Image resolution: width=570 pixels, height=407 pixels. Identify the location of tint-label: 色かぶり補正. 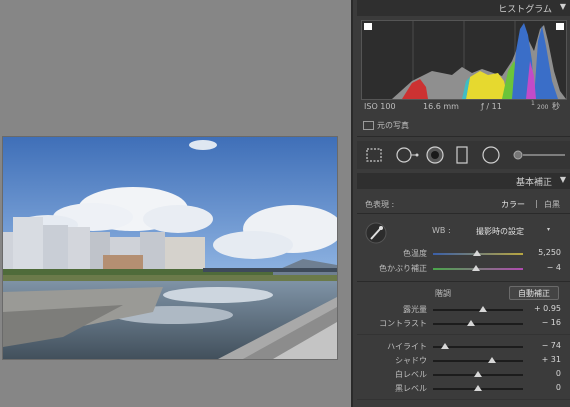
(403, 268).